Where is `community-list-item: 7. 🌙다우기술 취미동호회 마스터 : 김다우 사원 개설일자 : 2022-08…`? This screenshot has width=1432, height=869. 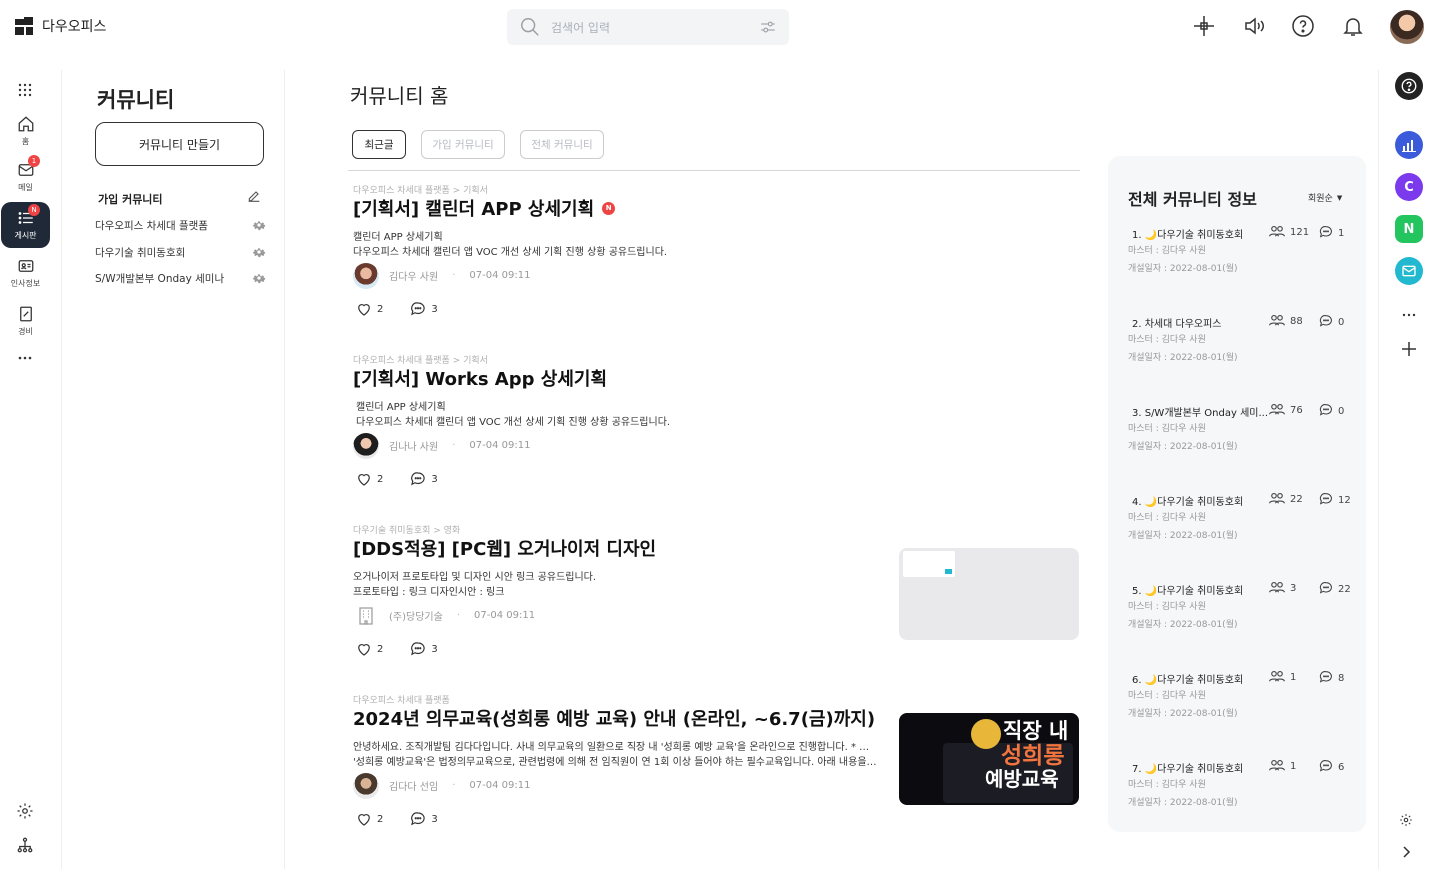 community-list-item: 7. 🌙다우기술 취미동호회 마스터 : 김다우 사원 개설일자 : 2022-08… is located at coordinates (1243, 789).